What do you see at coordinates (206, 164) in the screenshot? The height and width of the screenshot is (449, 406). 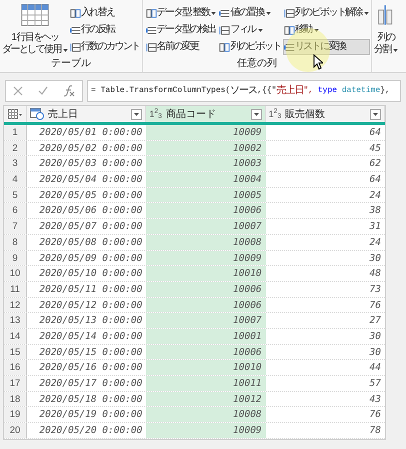 I see `table-cell: 10003` at bounding box center [206, 164].